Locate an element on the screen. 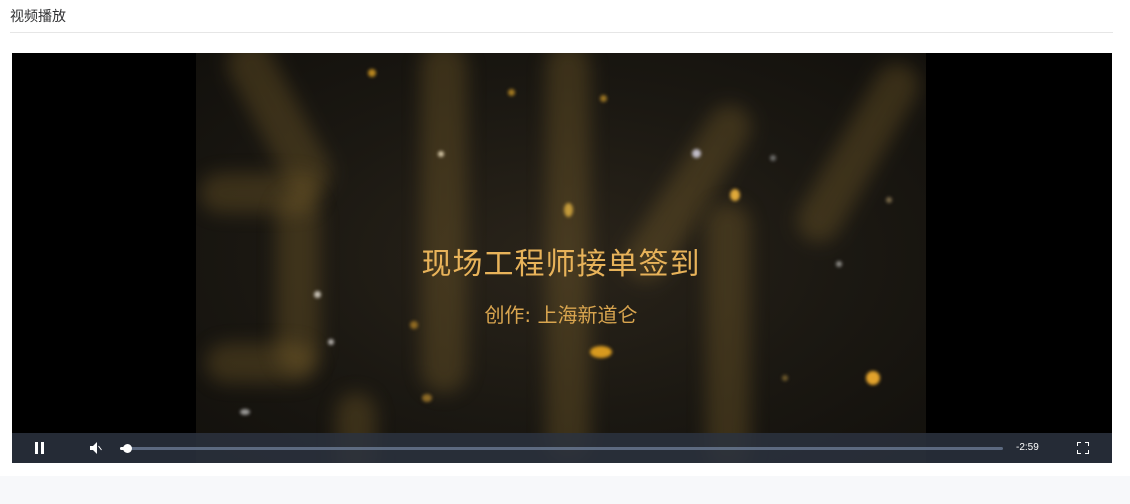 This screenshot has width=1130, height=504. video-subtitle: 创作: 上海新道仑 is located at coordinates (561, 315).